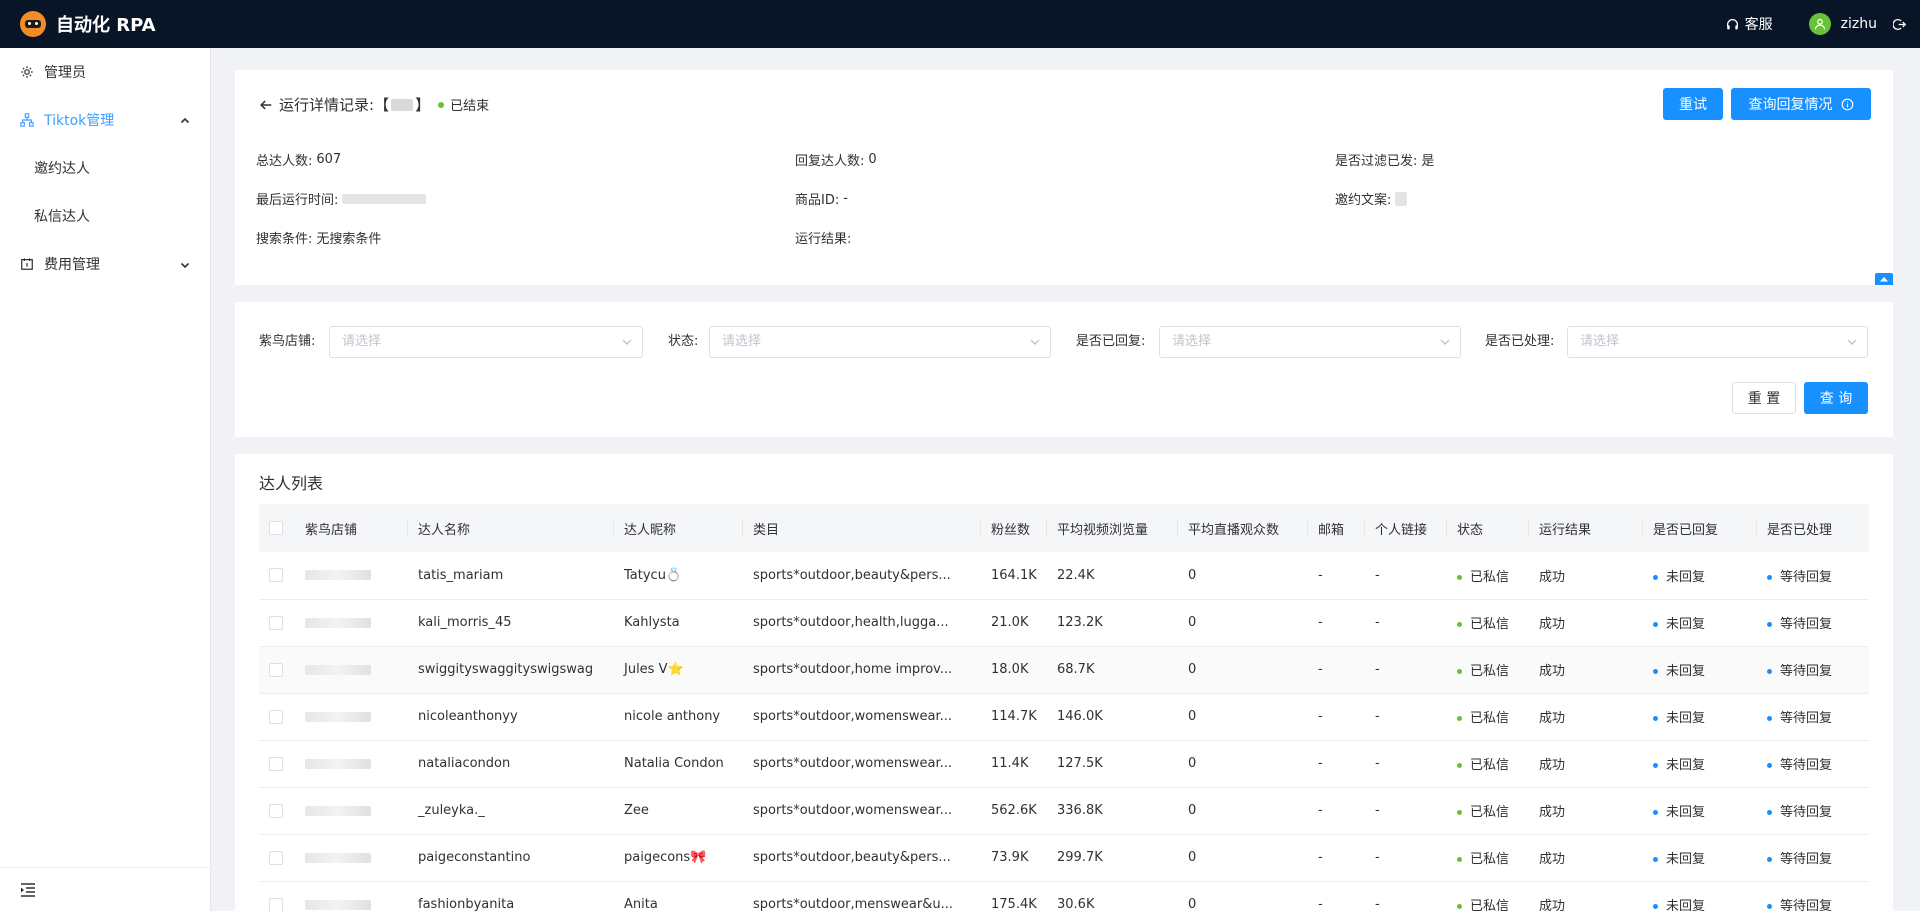  I want to click on sidebar-item-tiktok: Tiktok管理, so click(105, 120).